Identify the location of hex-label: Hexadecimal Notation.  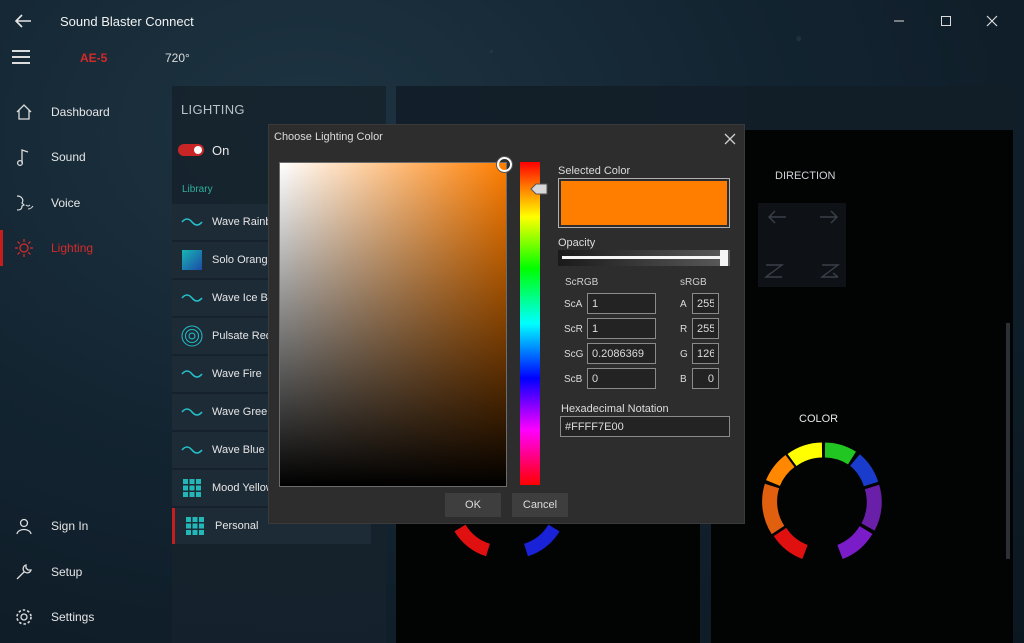
(615, 409).